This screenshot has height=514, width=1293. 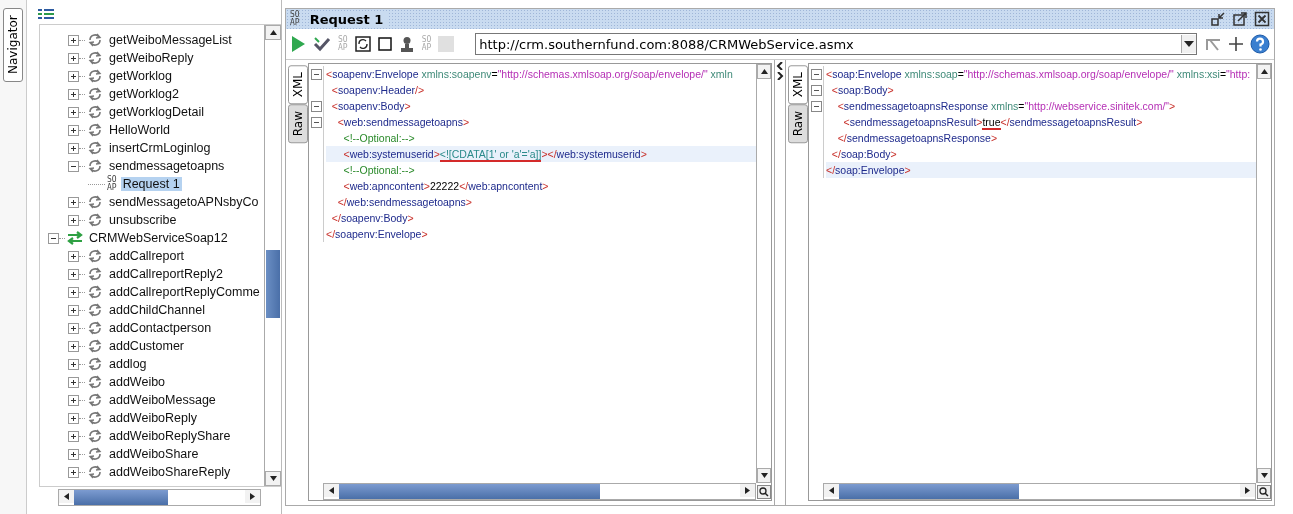 I want to click on tree-item: getWorklog2, so click(x=144, y=94).